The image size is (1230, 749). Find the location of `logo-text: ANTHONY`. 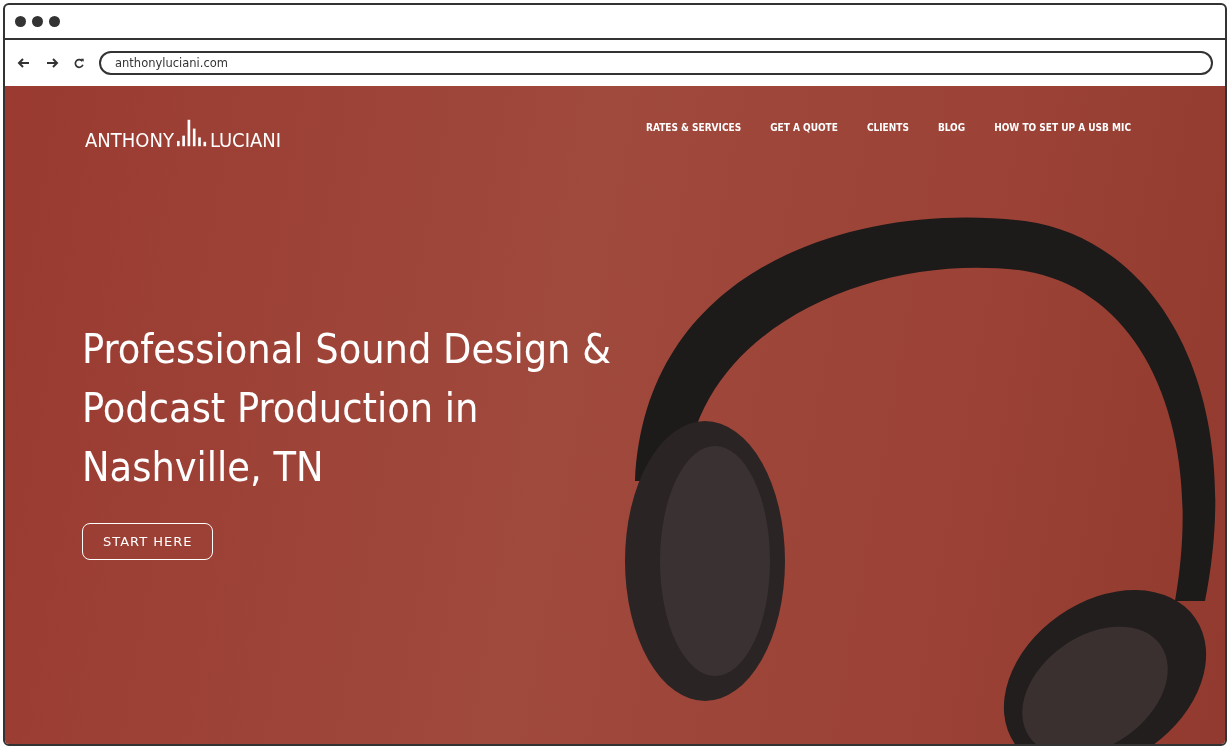

logo-text: ANTHONY is located at coordinates (129, 140).